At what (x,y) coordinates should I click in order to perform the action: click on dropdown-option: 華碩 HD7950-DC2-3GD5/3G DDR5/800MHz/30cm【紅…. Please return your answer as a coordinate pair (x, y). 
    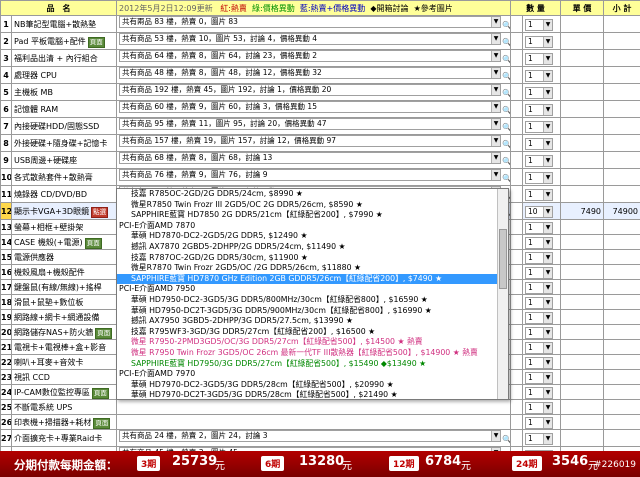
    Looking at the image, I should click on (312, 300).